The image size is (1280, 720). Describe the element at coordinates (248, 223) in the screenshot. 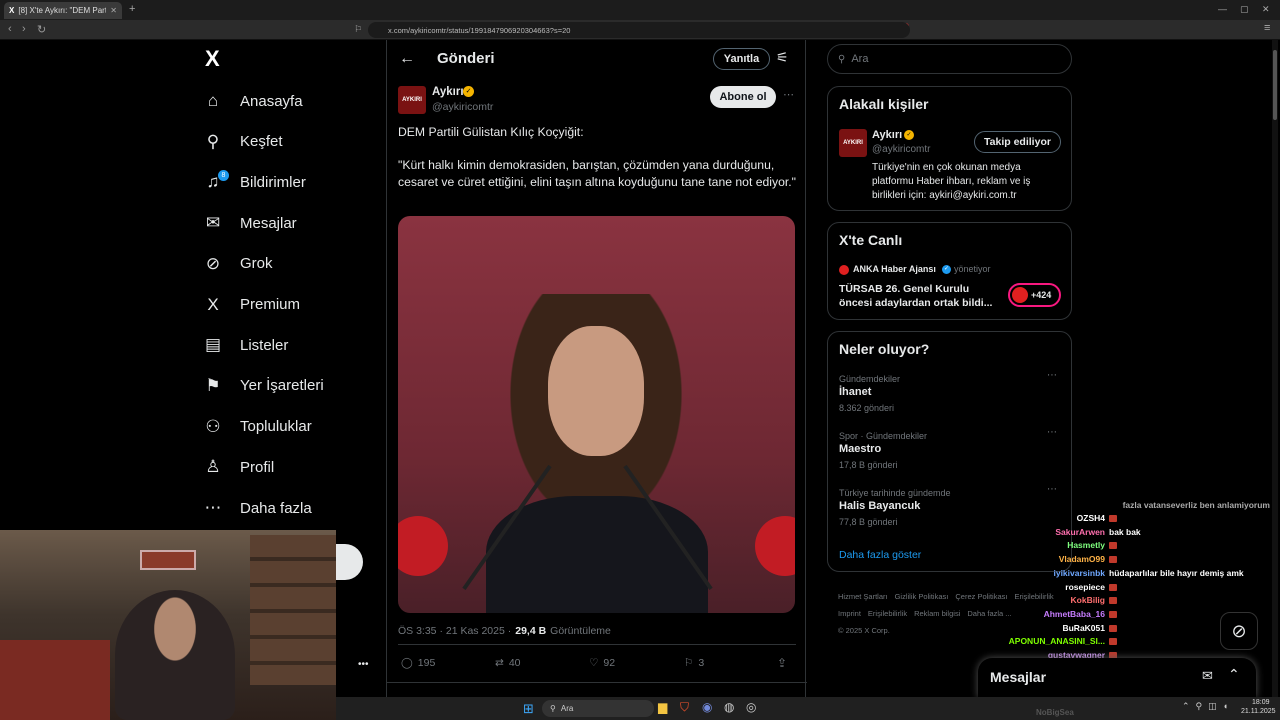

I see `nav-item-mesajlar: ✉ Mesajlar` at that location.